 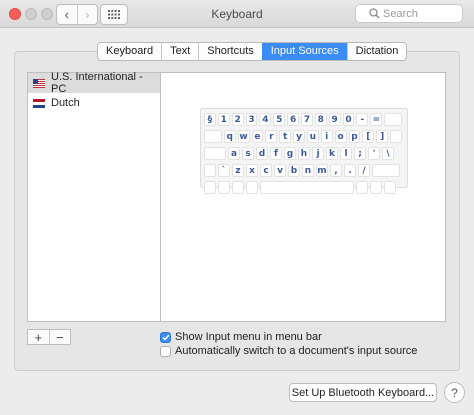 What do you see at coordinates (251, 119) in the screenshot?
I see `key: 3` at bounding box center [251, 119].